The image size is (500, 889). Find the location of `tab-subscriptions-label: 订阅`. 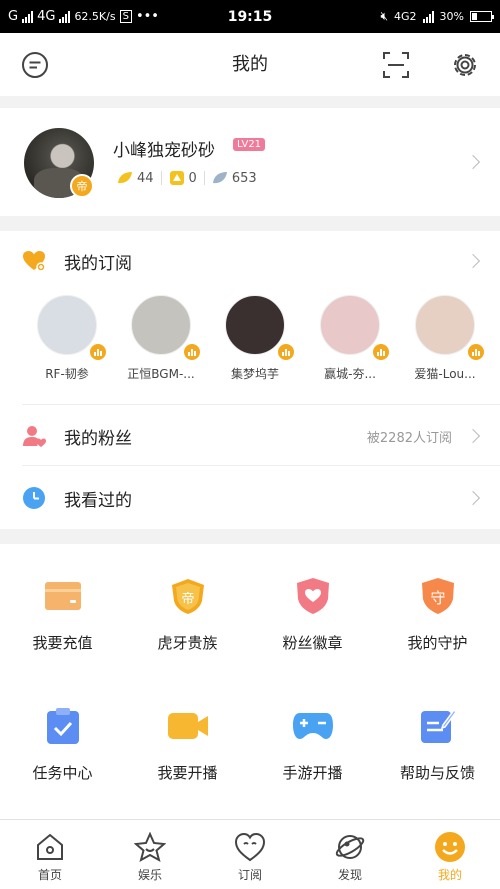

tab-subscriptions-label: 订阅 is located at coordinates (249, 875).